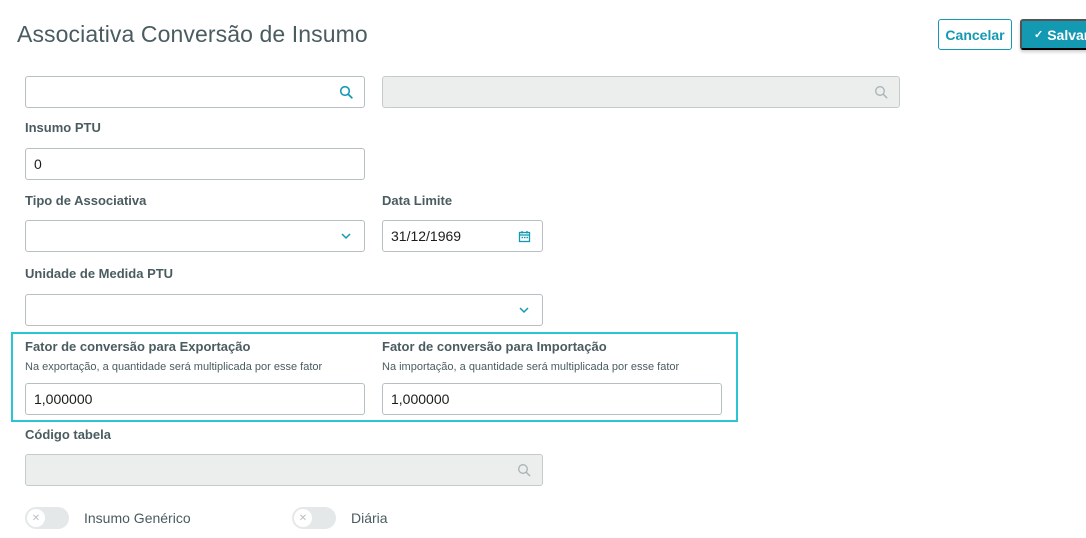 The width and height of the screenshot is (1086, 538). Describe the element at coordinates (284, 470) in the screenshot. I see `codigo-tabela-input` at that location.